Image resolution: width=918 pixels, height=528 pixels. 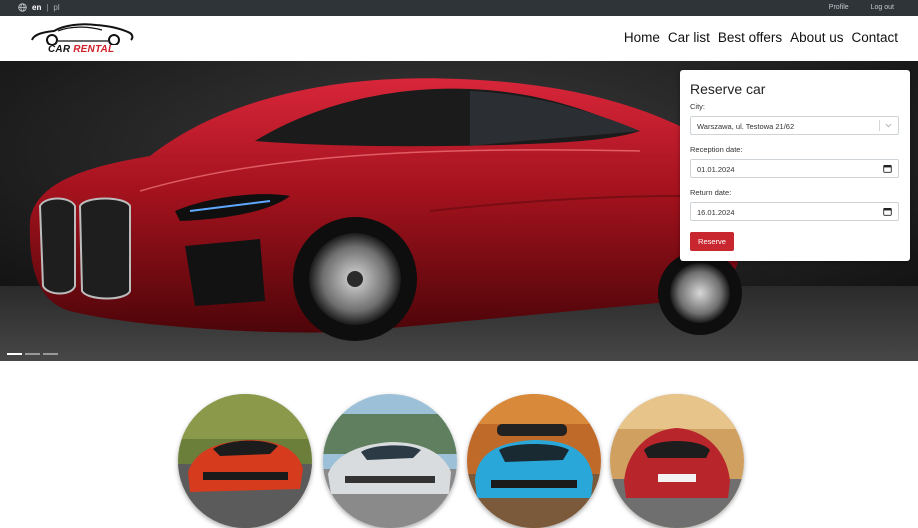 I want to click on white-sedan-photo, so click(x=390, y=461).